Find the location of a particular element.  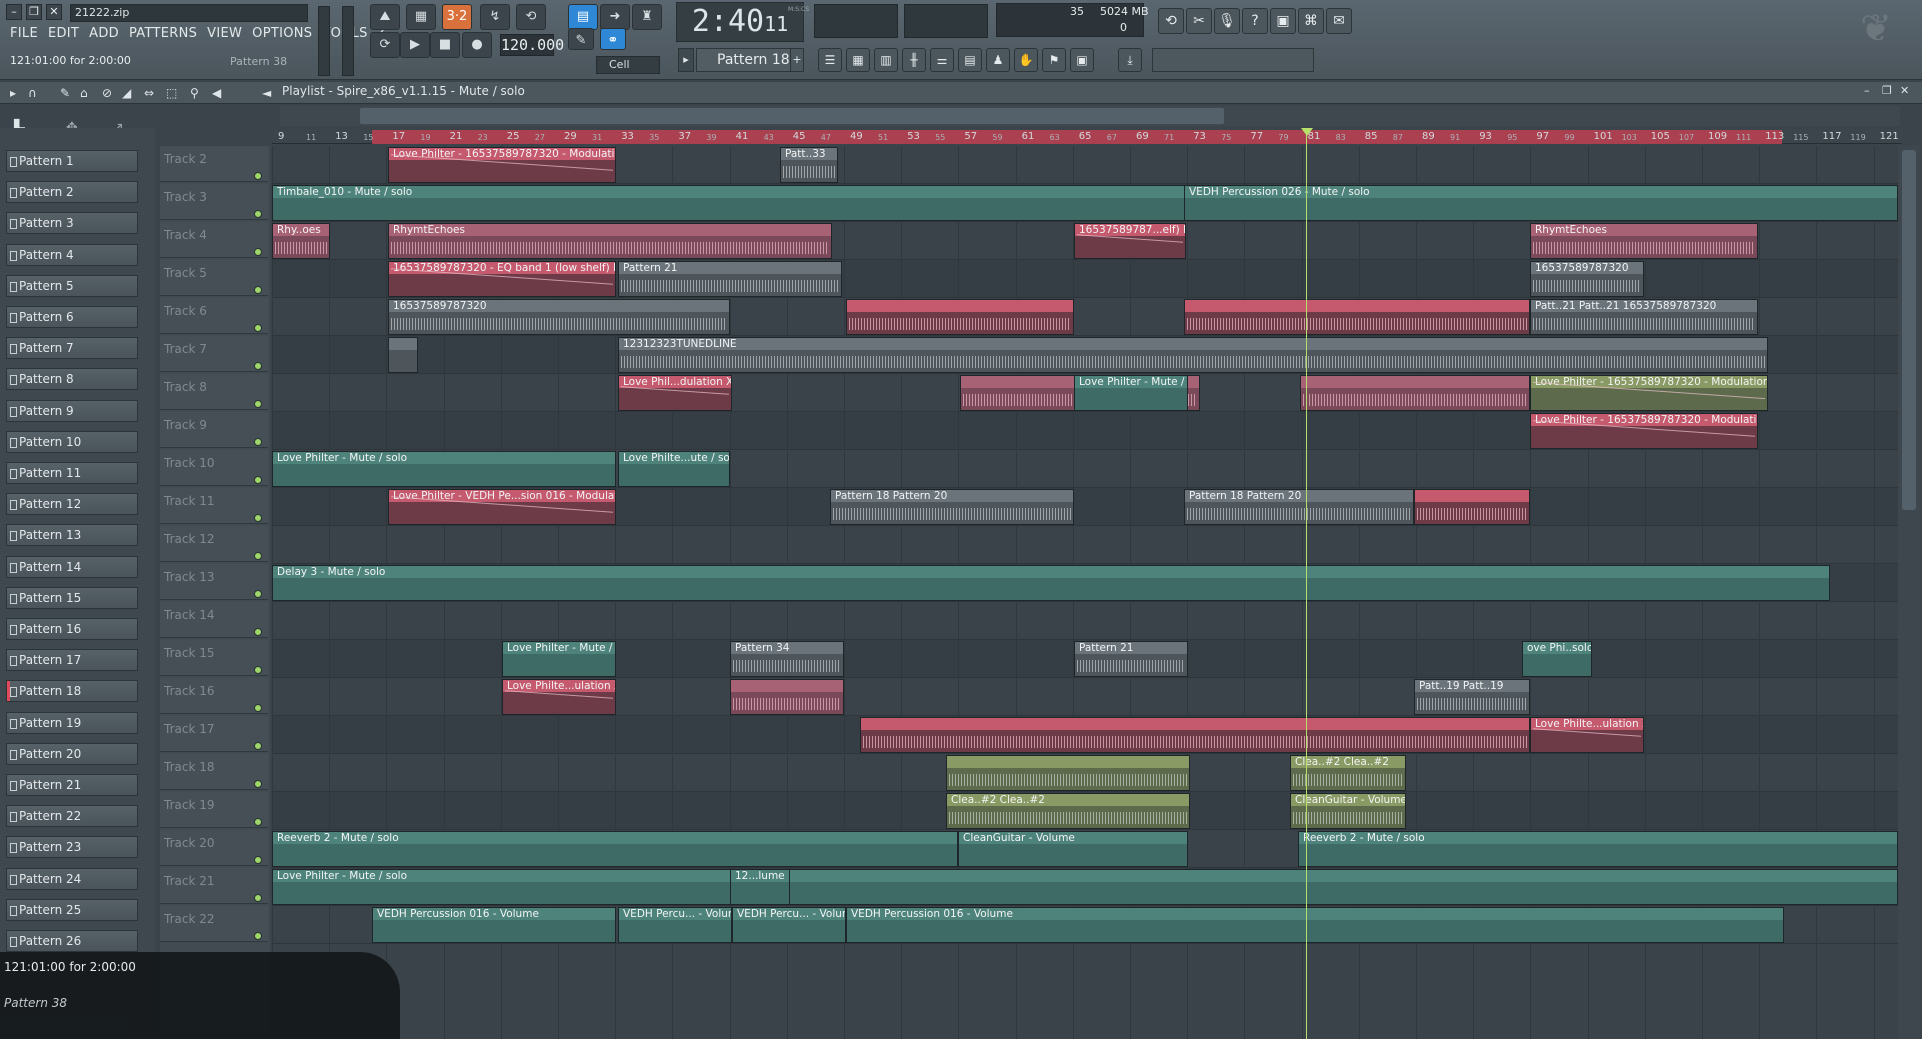

horizontal-scroll-thumb is located at coordinates (792, 116).